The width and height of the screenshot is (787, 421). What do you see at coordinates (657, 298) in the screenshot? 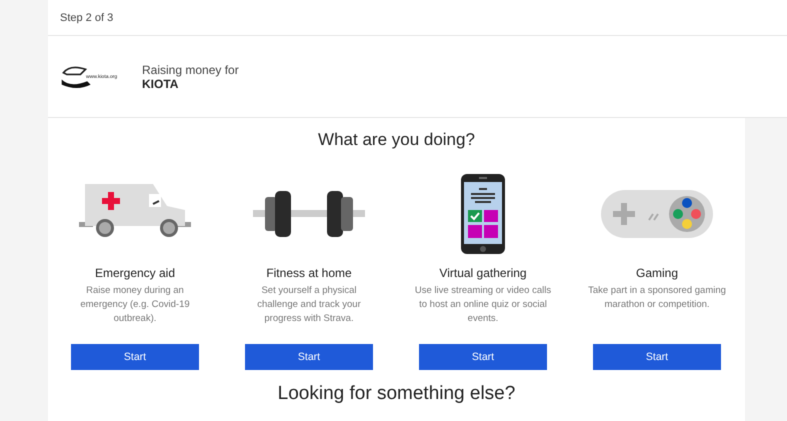
I see `activity-description: Take part in a sponsored gaming marathon or competition.` at bounding box center [657, 298].